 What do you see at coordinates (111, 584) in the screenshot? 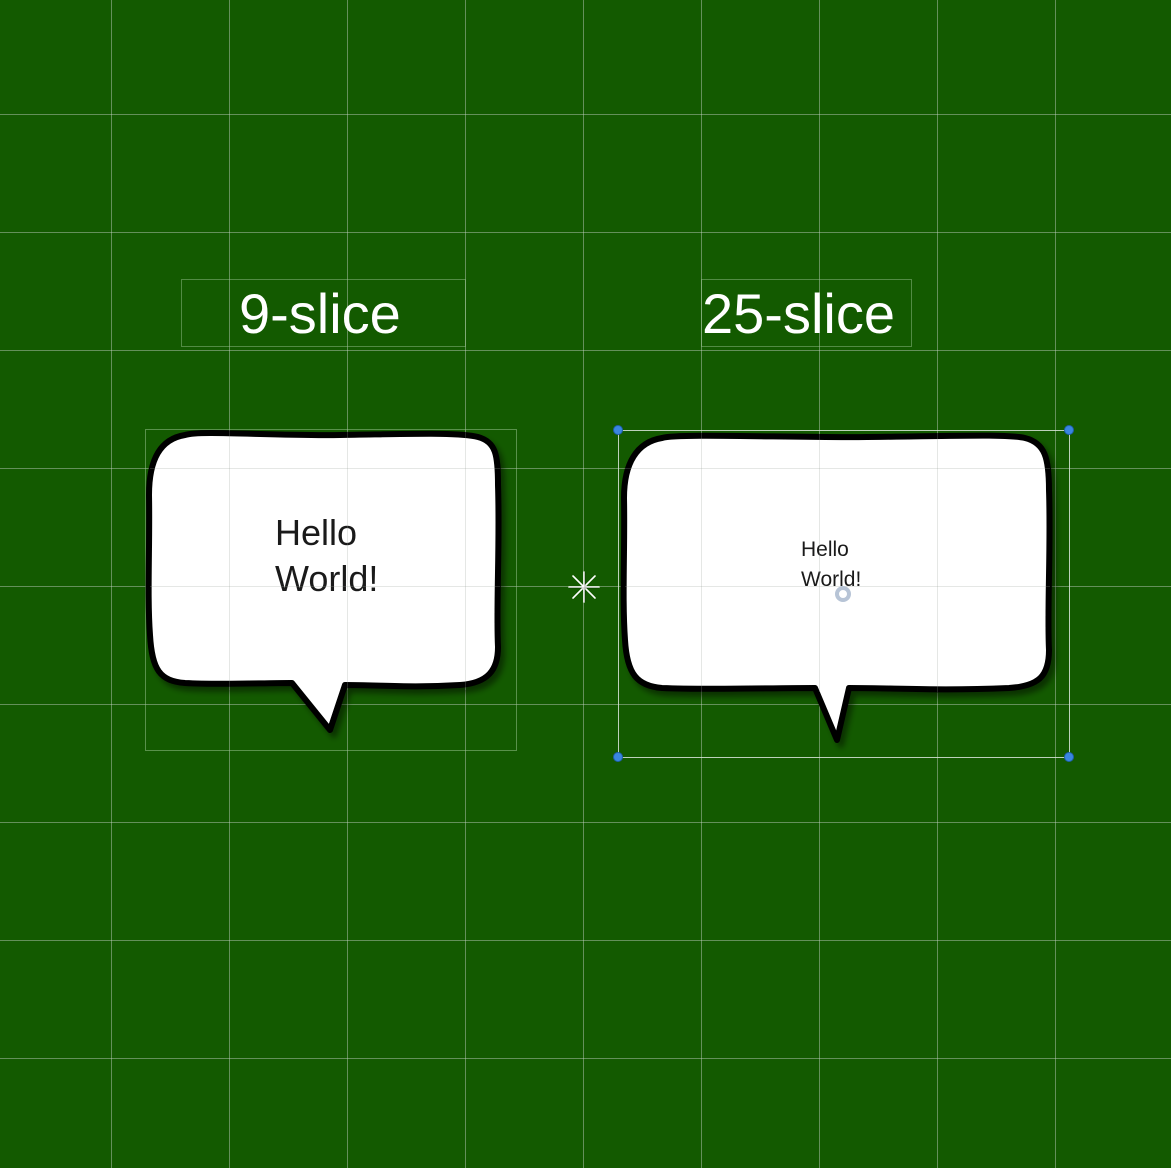
I see `grid-line-vertical` at bounding box center [111, 584].